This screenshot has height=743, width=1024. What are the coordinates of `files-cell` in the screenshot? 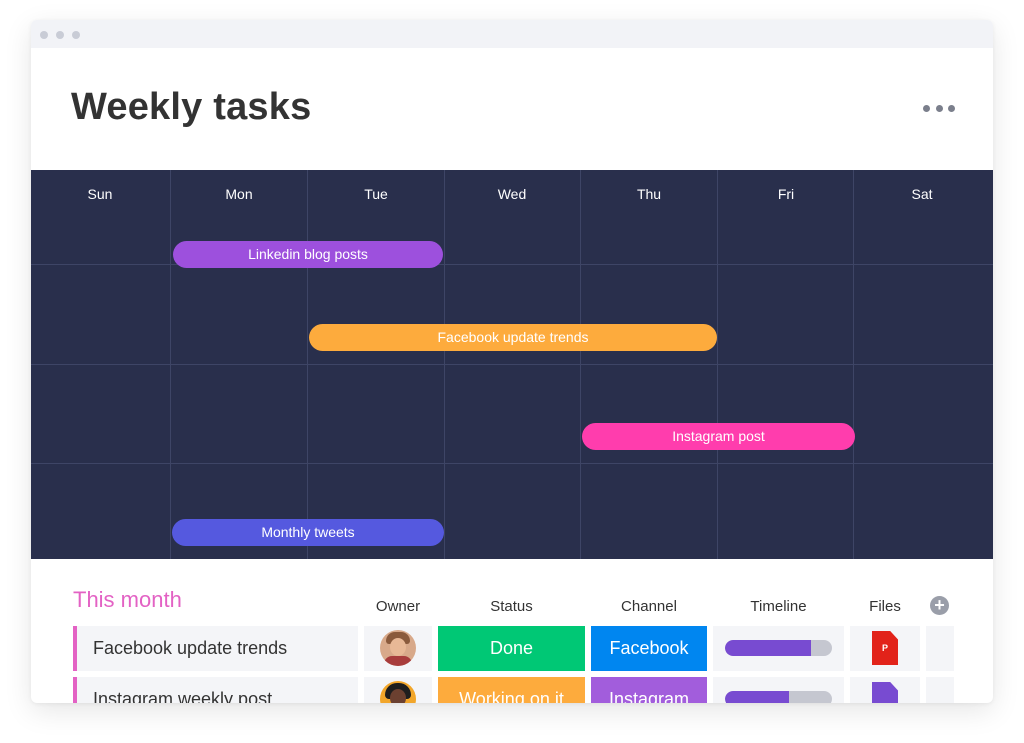 It's located at (885, 690).